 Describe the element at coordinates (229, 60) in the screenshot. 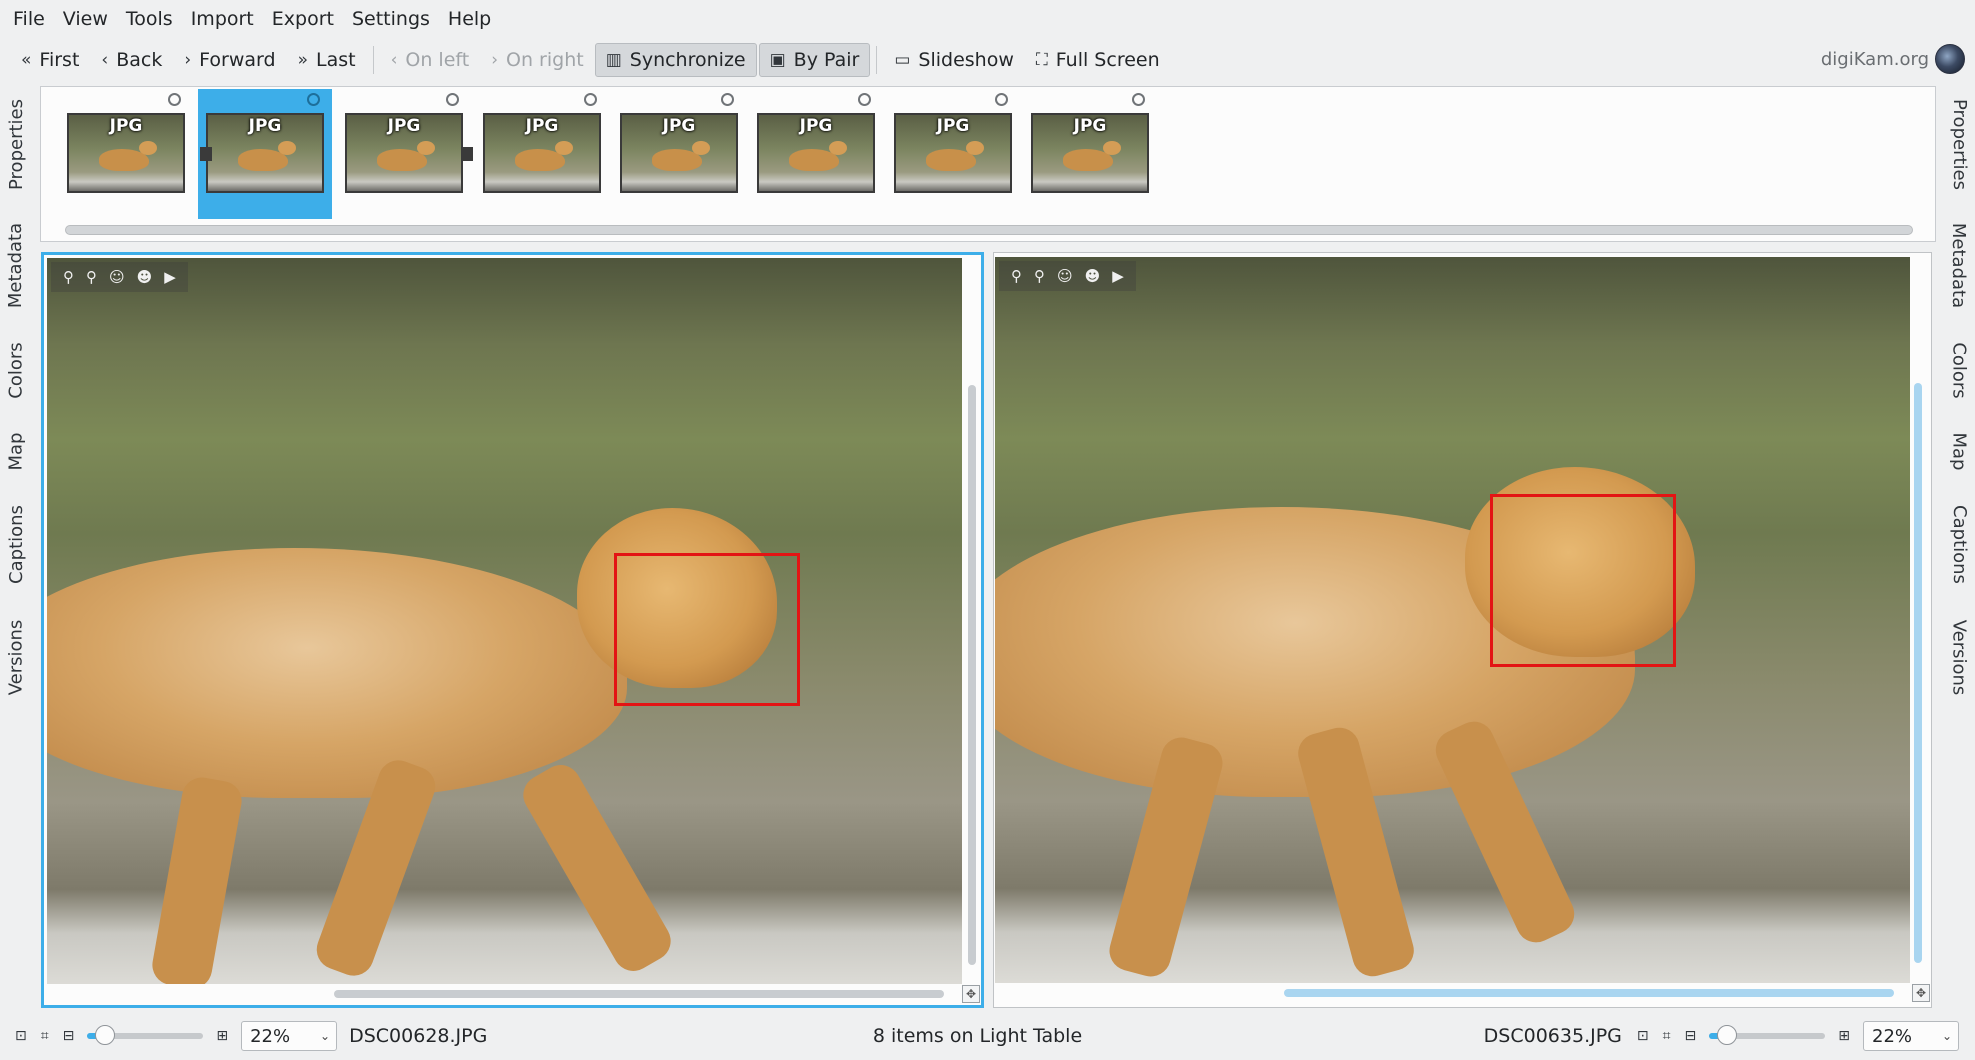

I see `forward-button: › Forward` at that location.